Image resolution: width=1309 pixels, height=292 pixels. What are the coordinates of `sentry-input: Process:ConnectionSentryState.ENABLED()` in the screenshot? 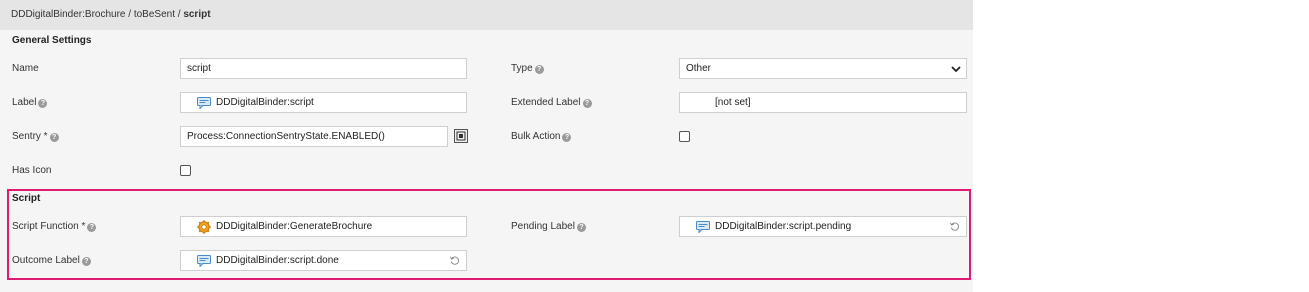 It's located at (314, 136).